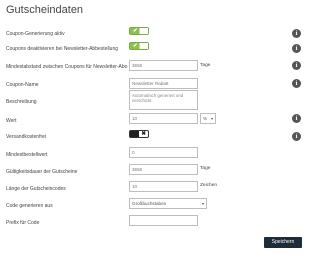 The height and width of the screenshot is (254, 320). I want to click on validity-input: 3650, so click(163, 169).